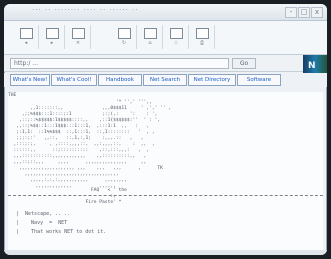 This screenshot has width=331, height=259. What do you see at coordinates (26, 33) in the screenshot?
I see `back-icon` at bounding box center [26, 33].